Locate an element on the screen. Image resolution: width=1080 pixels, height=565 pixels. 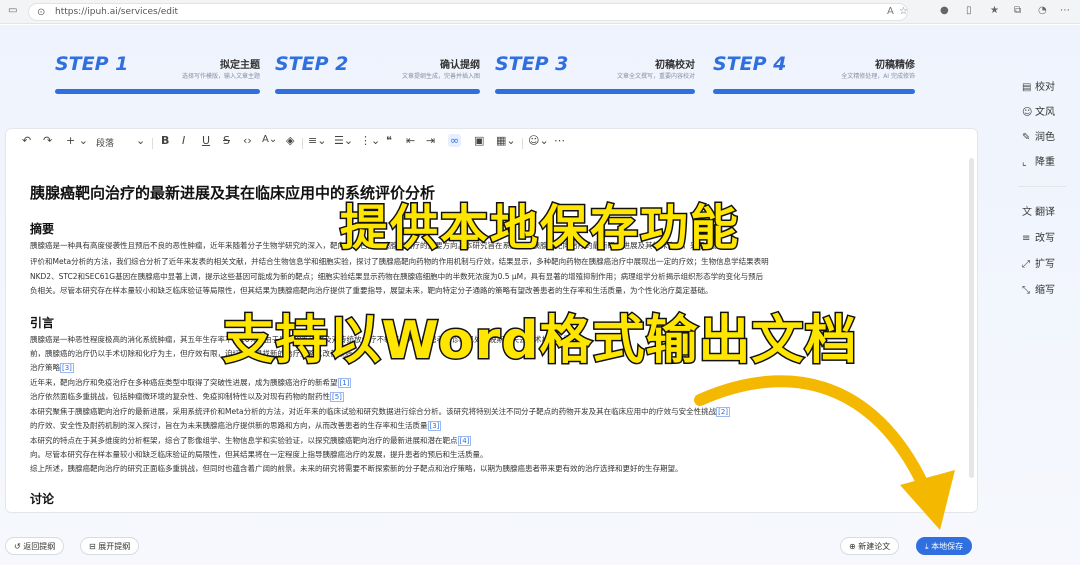
new-paper-icon: ⊕ is located at coordinates (854, 546).